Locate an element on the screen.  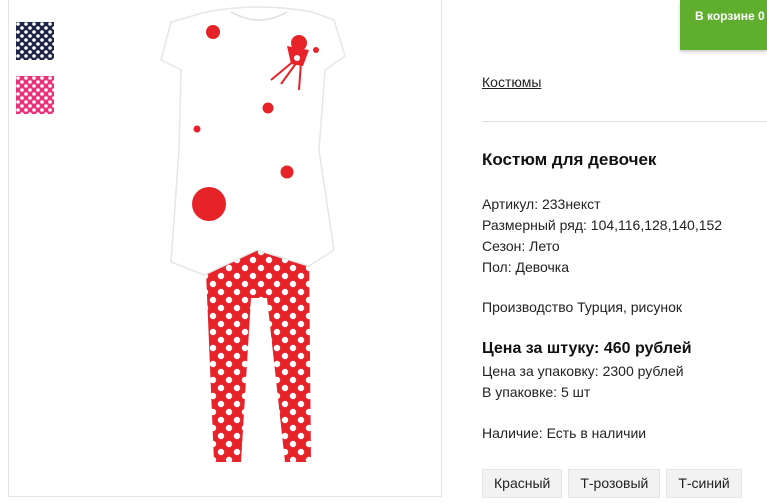
color-option-dark-blue: Т-синий is located at coordinates (704, 483).